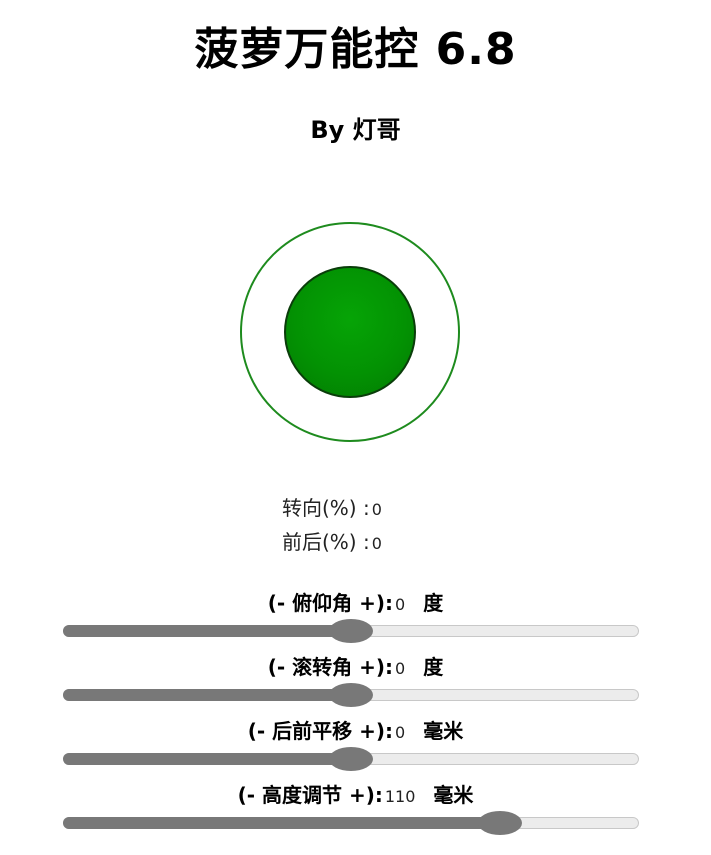 This screenshot has width=711, height=855. I want to click on forward-back-value: 0, so click(376, 543).